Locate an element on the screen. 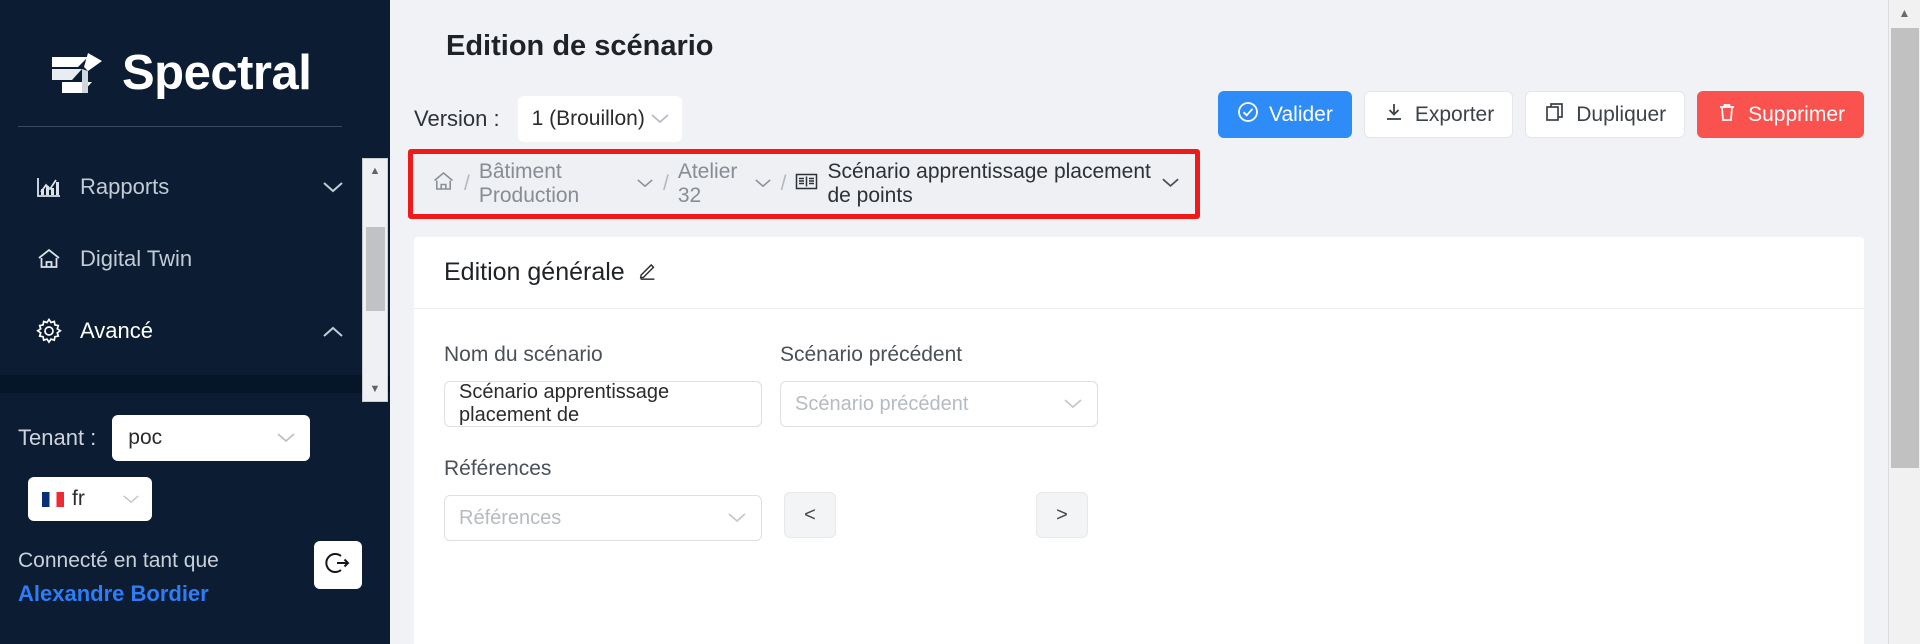 The width and height of the screenshot is (1920, 644). previous-scenario-select: Scénario précédent is located at coordinates (939, 404).